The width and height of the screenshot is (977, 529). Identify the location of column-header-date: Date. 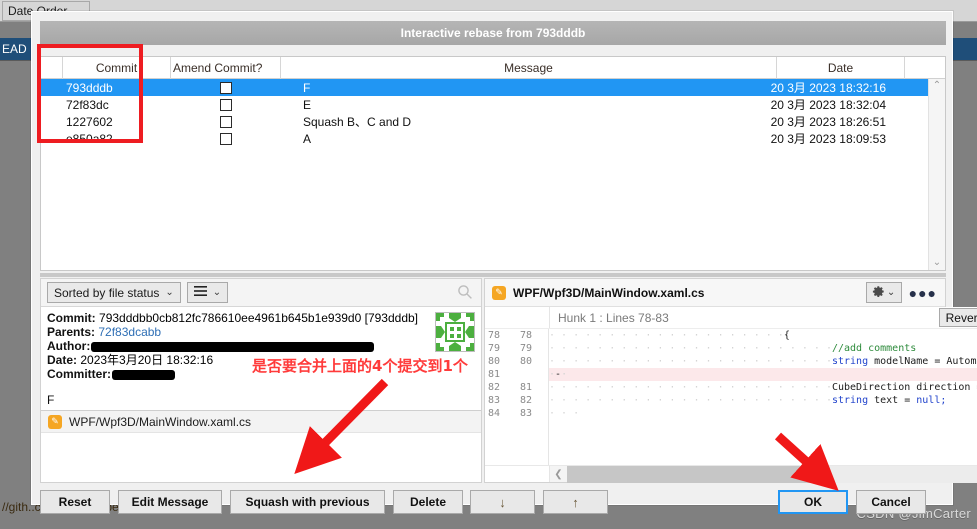
(841, 68).